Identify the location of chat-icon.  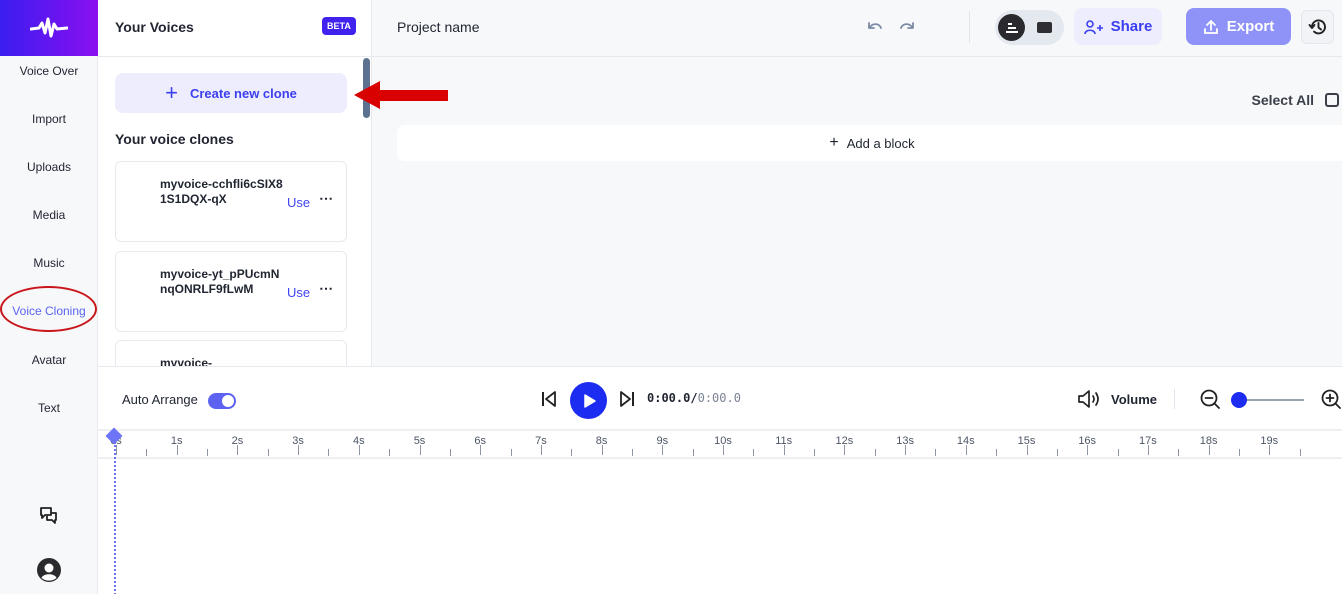
(49, 516).